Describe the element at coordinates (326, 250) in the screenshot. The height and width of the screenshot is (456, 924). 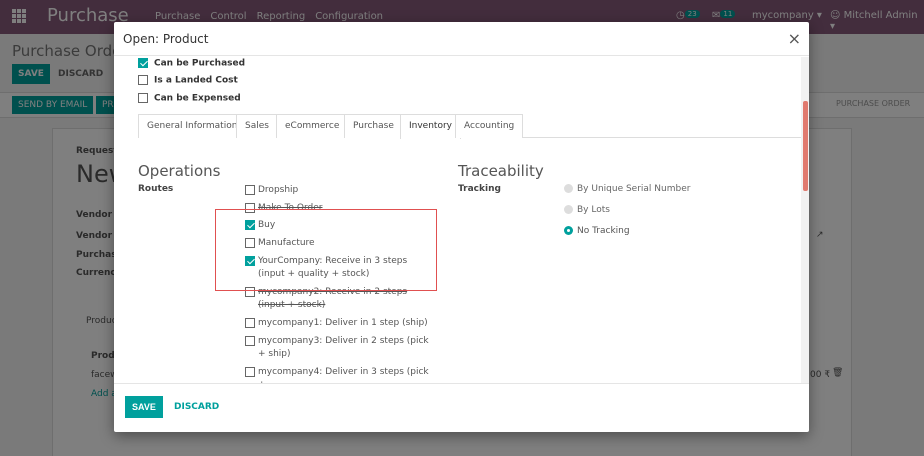
I see `highlight-box` at that location.